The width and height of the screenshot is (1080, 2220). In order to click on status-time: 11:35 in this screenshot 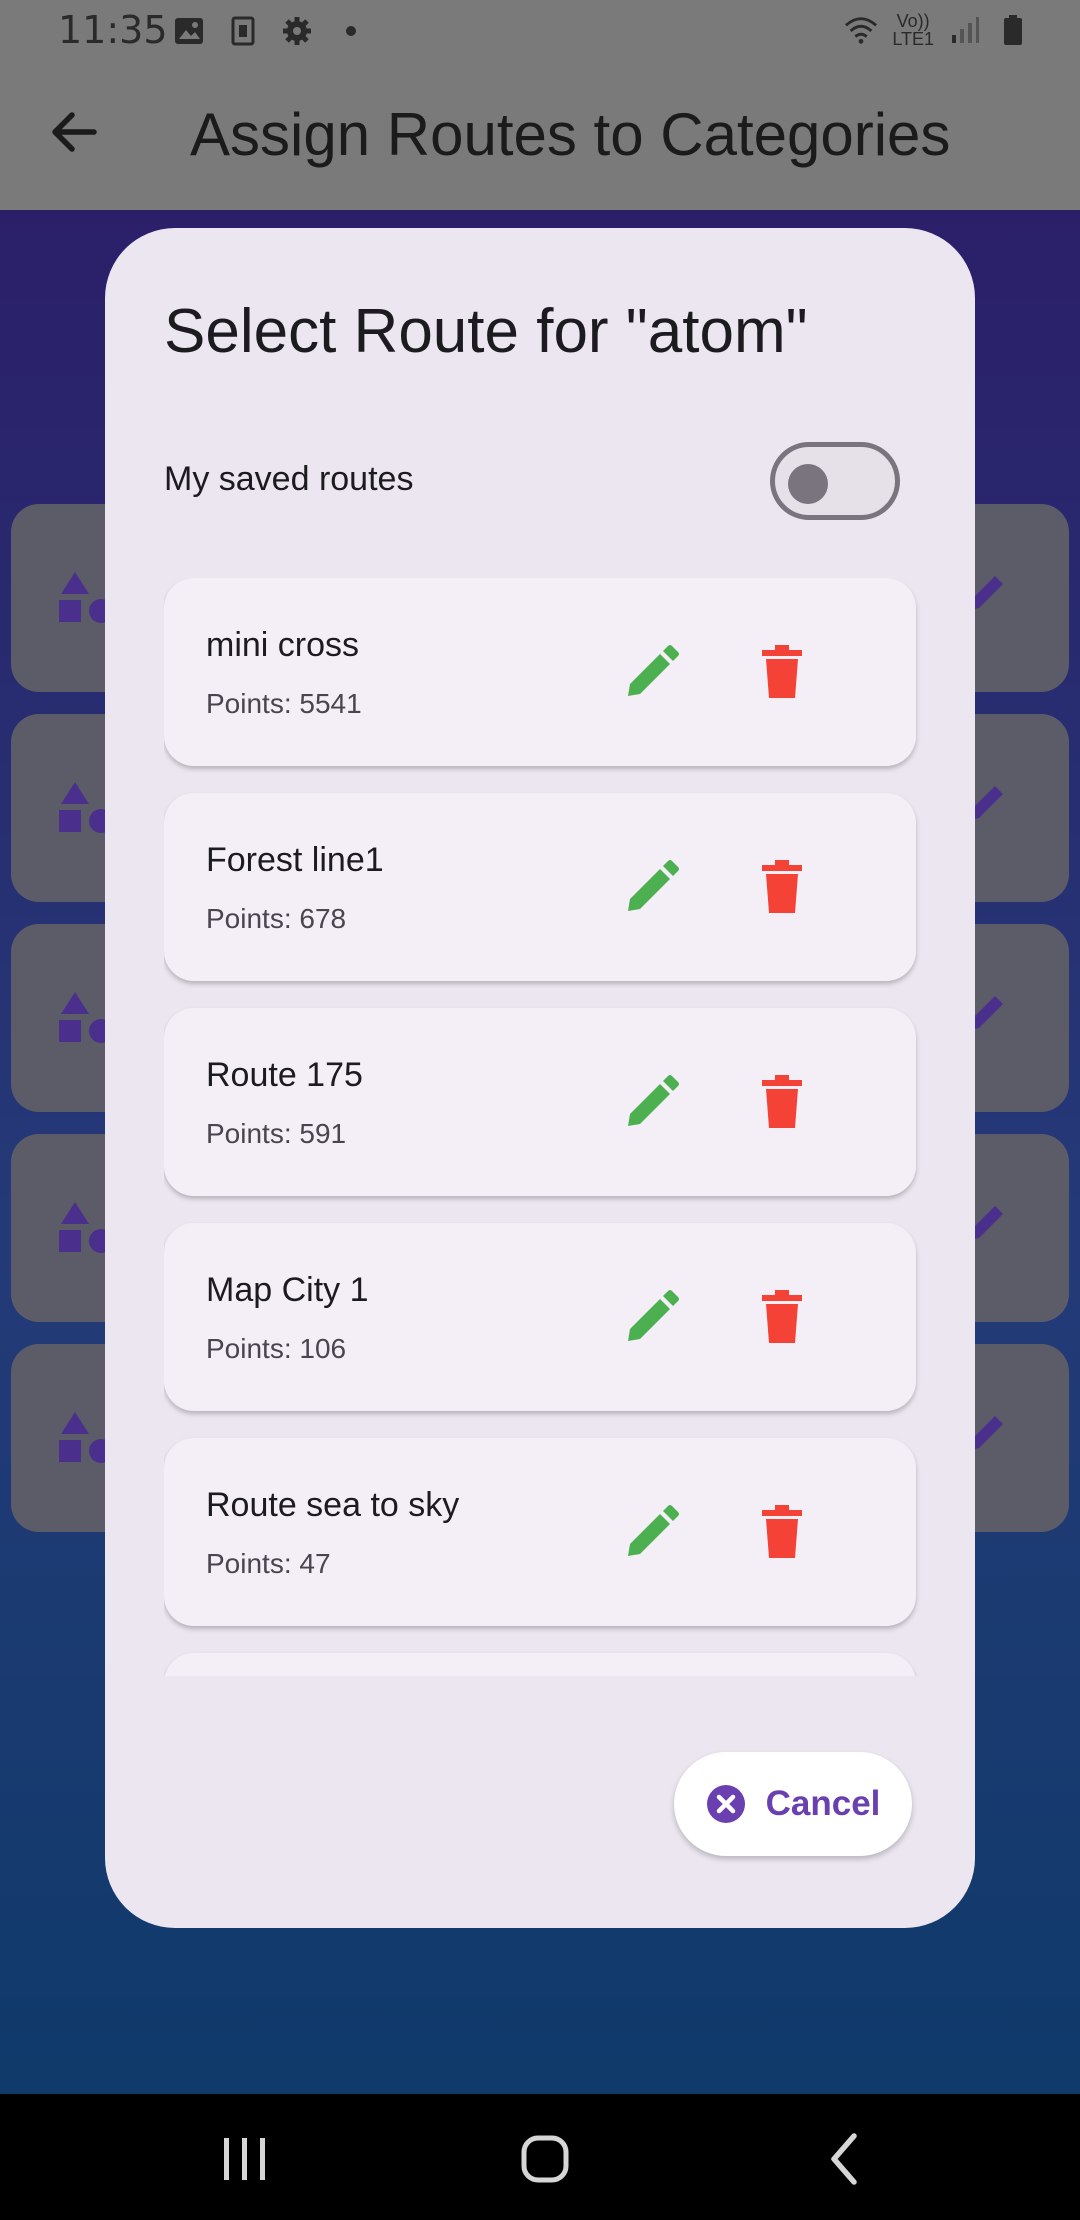, I will do `click(113, 30)`.